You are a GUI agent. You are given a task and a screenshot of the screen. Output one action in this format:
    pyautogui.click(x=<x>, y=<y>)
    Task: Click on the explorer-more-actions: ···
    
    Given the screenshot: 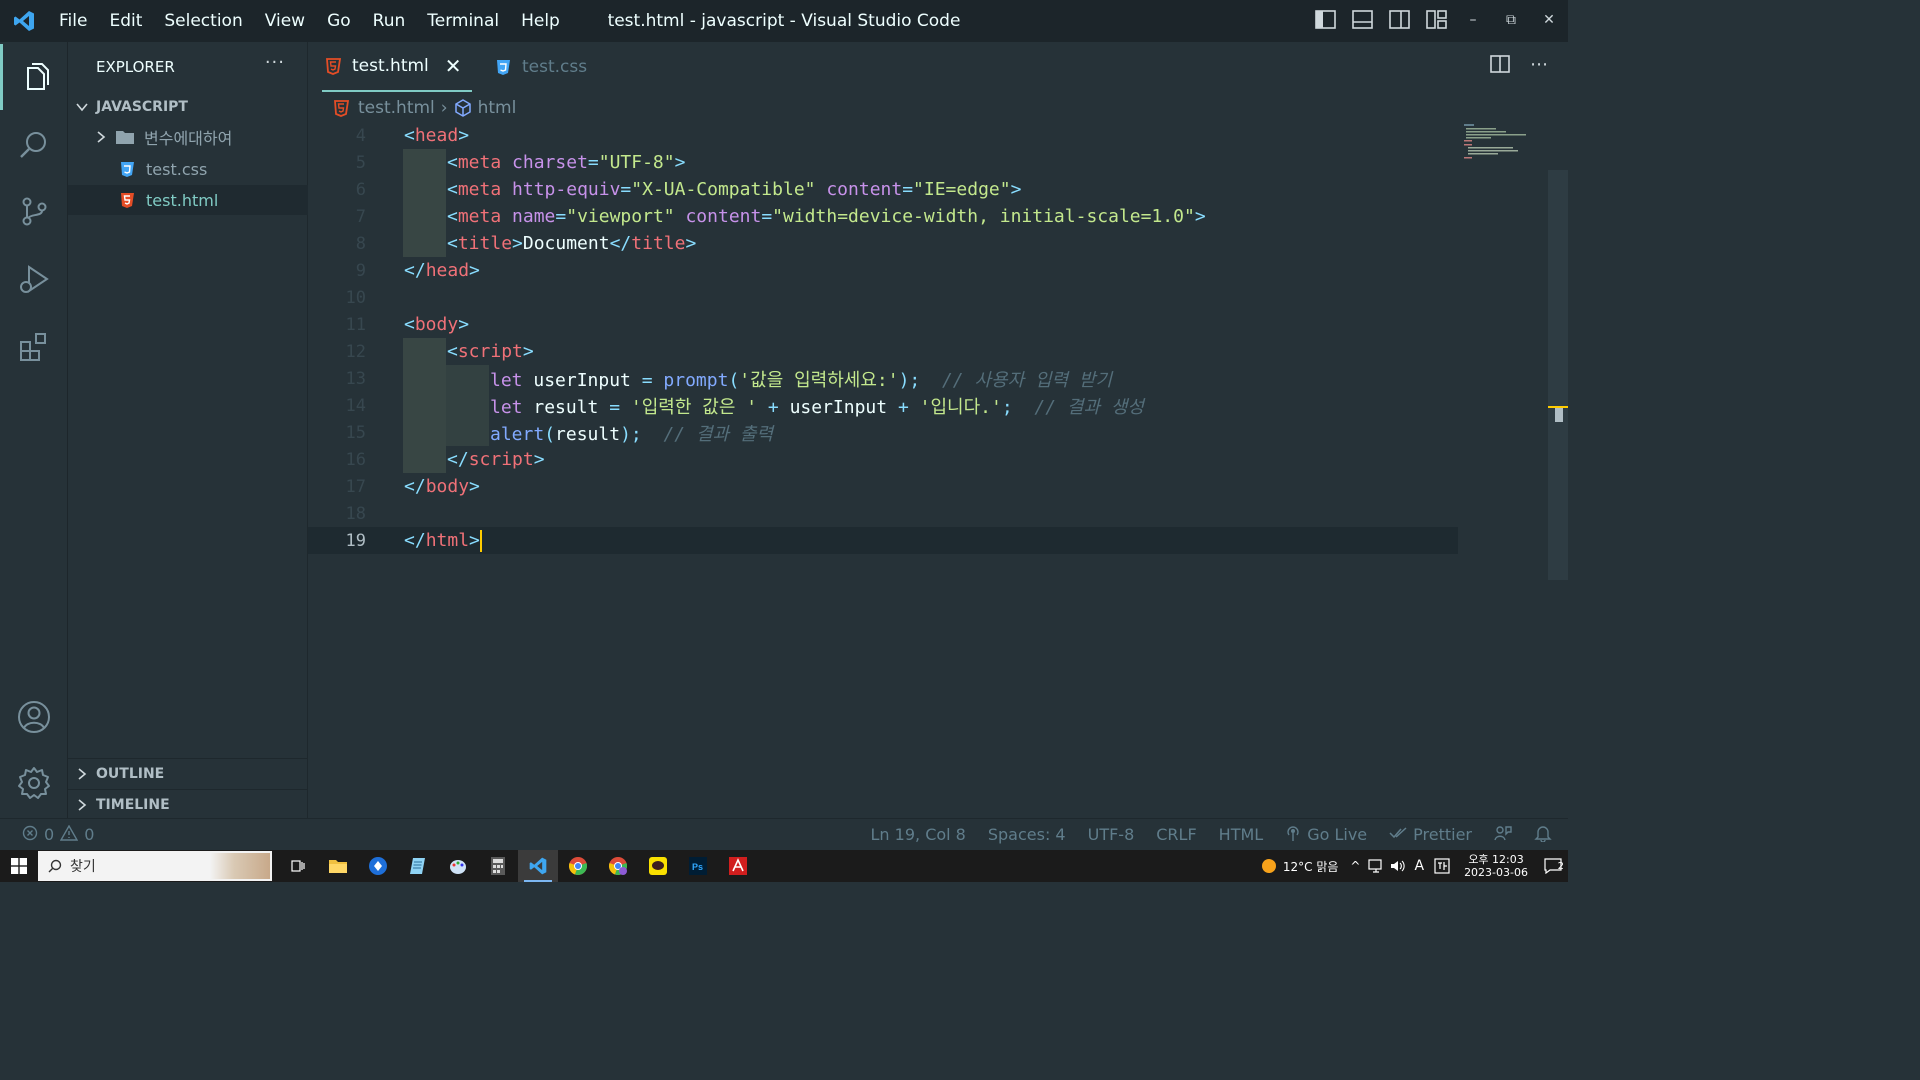 What is the action you would take?
    pyautogui.click(x=275, y=62)
    